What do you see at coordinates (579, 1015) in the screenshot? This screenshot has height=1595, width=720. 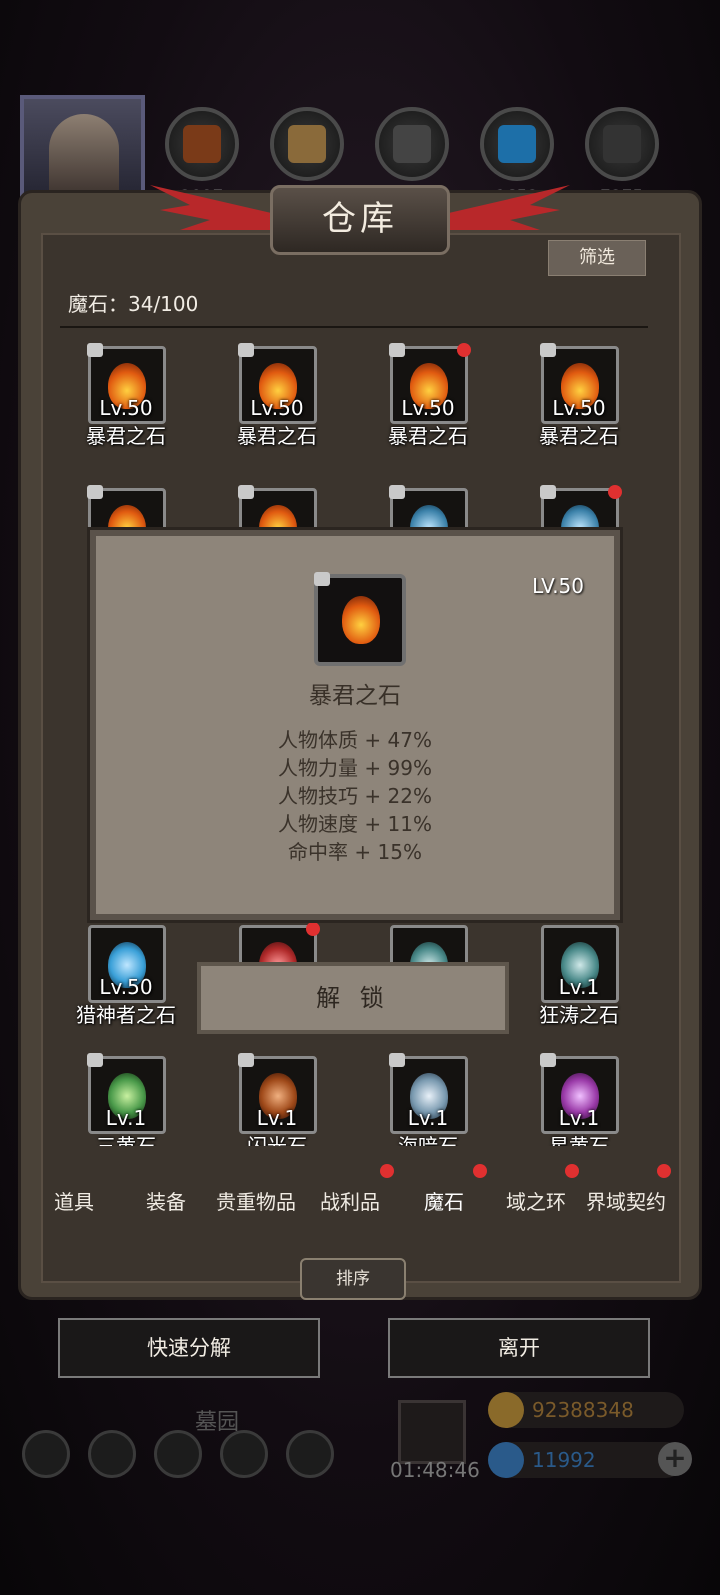 I see `item-name: 狂涛之石` at bounding box center [579, 1015].